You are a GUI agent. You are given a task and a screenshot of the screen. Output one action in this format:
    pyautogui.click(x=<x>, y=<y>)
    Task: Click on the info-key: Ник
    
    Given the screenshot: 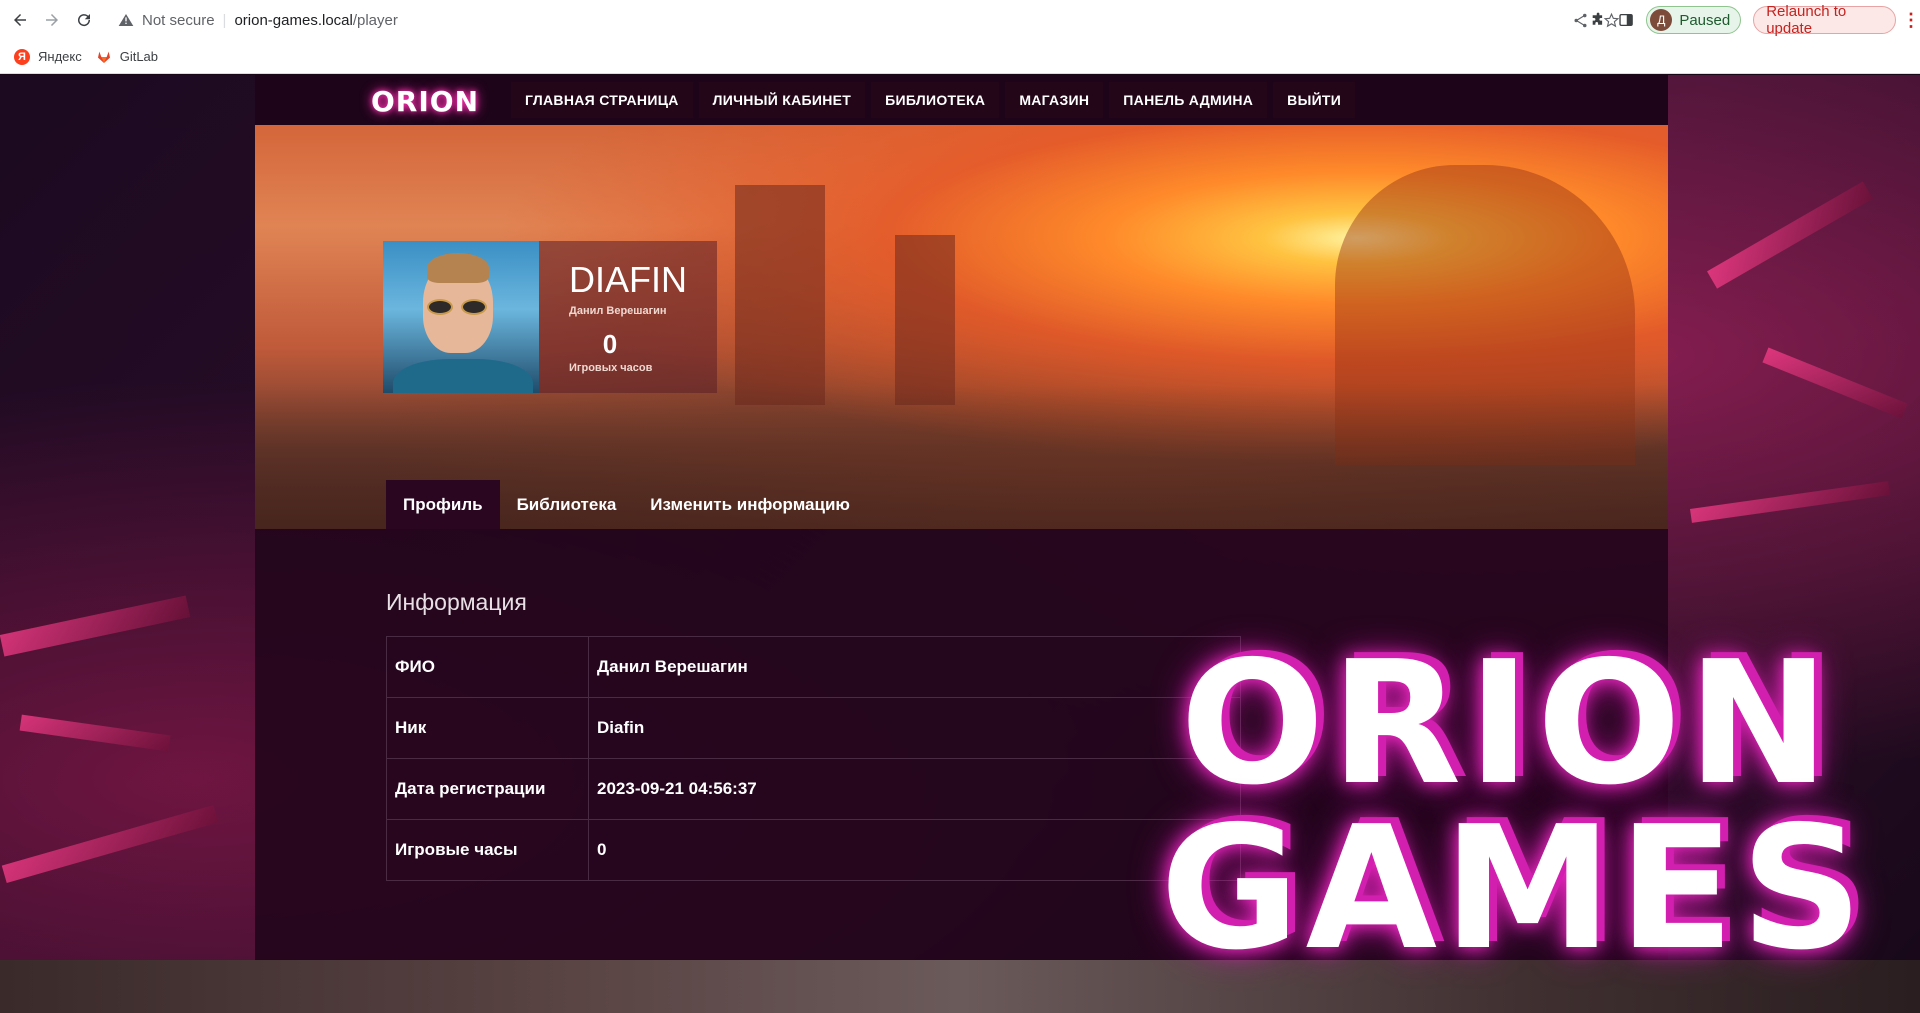 What is the action you would take?
    pyautogui.click(x=487, y=728)
    